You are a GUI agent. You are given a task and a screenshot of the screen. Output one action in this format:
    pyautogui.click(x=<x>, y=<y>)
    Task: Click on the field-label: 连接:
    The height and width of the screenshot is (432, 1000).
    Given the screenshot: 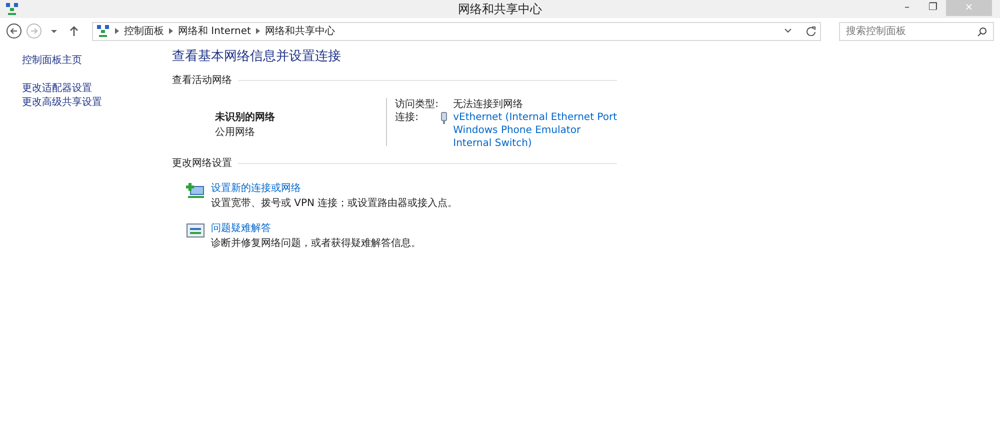 What is the action you would take?
    pyautogui.click(x=406, y=117)
    